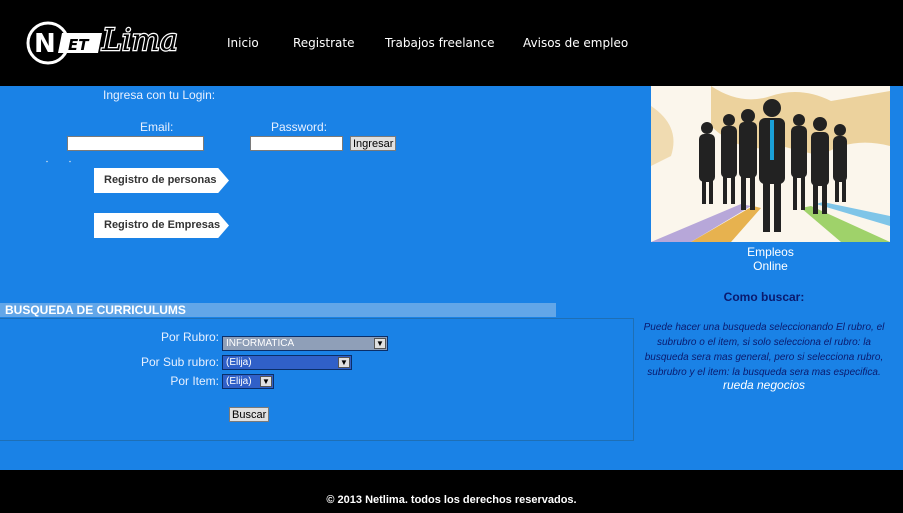  What do you see at coordinates (58, 161) in the screenshot?
I see `decorative-dots` at bounding box center [58, 161].